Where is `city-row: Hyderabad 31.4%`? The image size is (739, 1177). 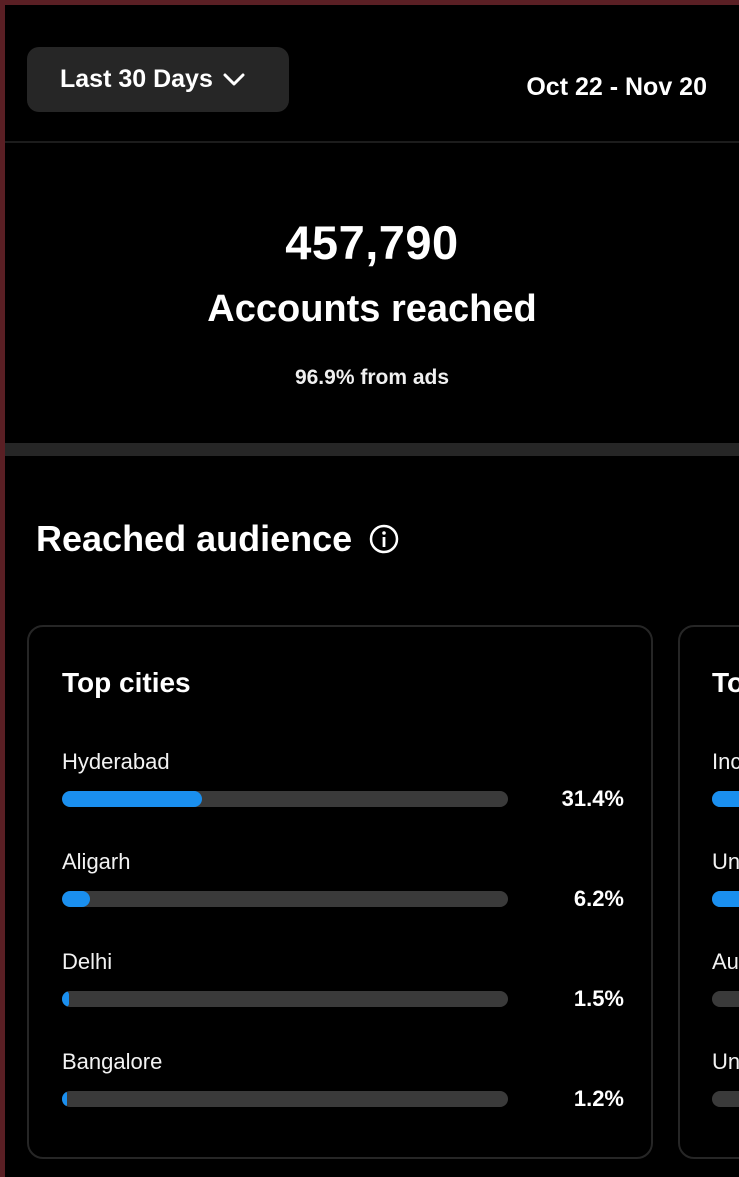
city-row: Hyderabad 31.4% is located at coordinates (347, 794).